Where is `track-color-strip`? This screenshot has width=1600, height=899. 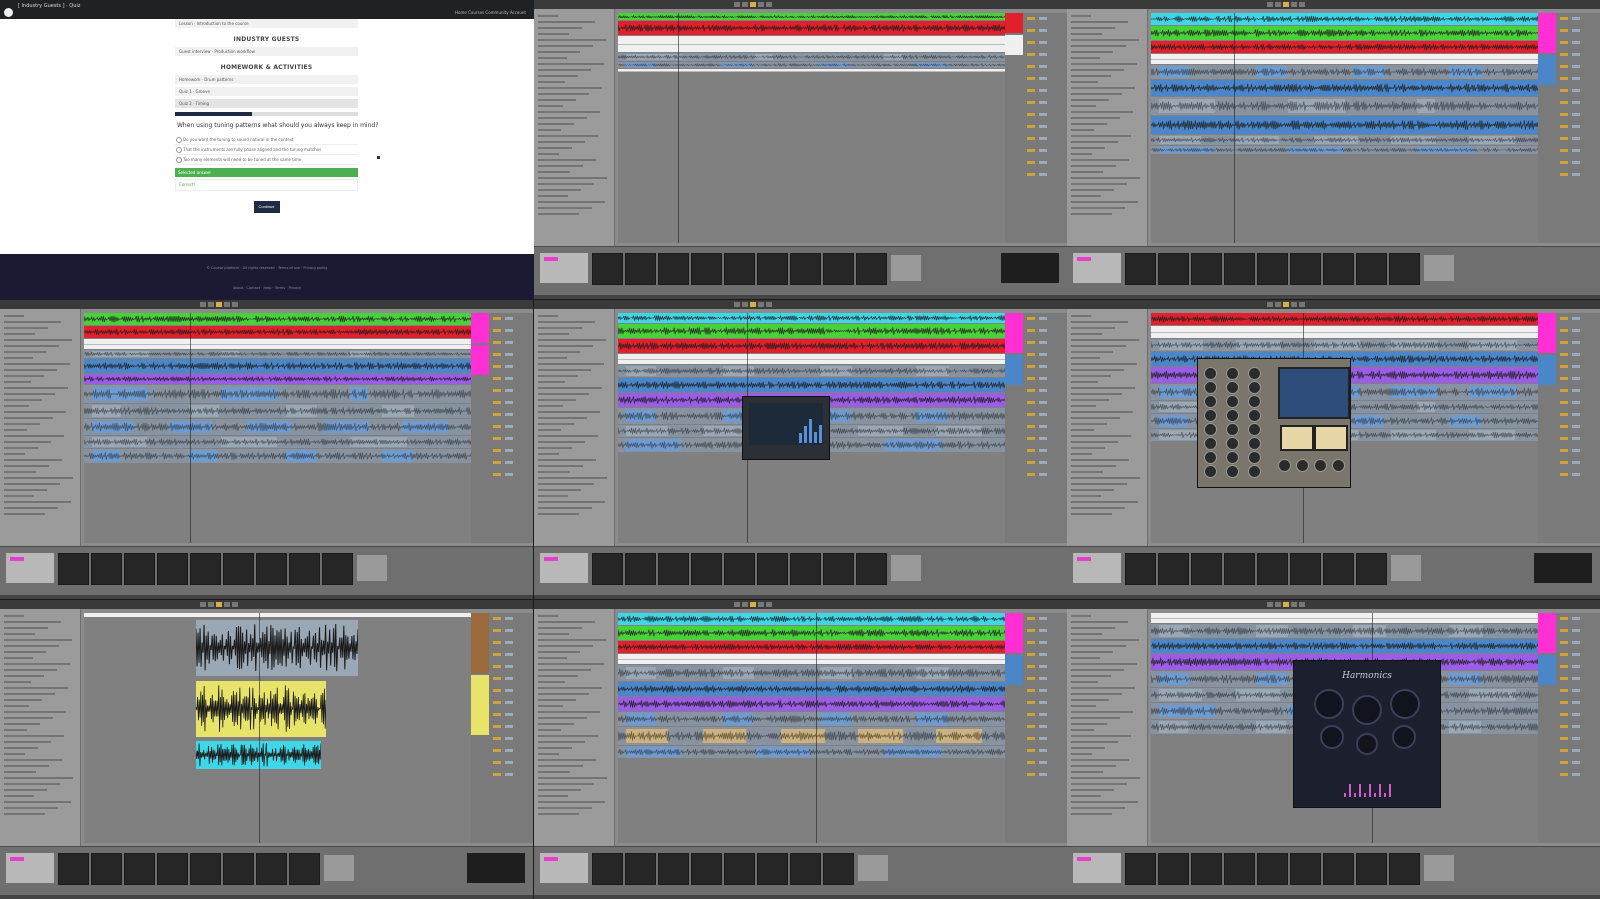 track-color-strip is located at coordinates (1014, 370).